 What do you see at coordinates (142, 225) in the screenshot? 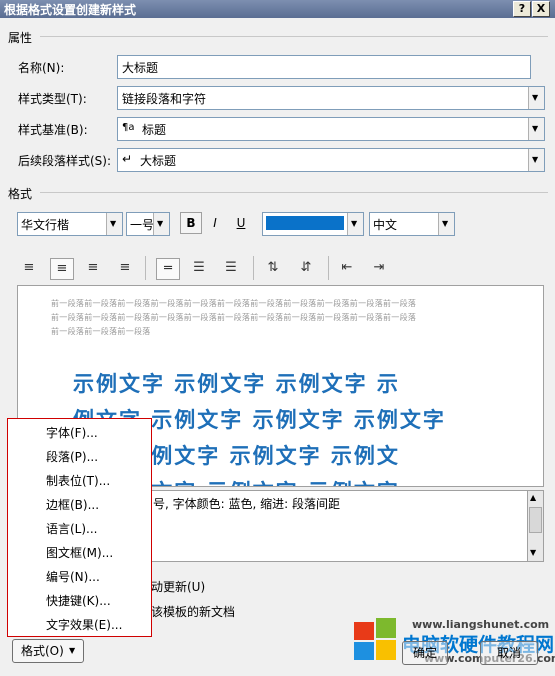
I see `font-size-value: 一号` at bounding box center [142, 225].